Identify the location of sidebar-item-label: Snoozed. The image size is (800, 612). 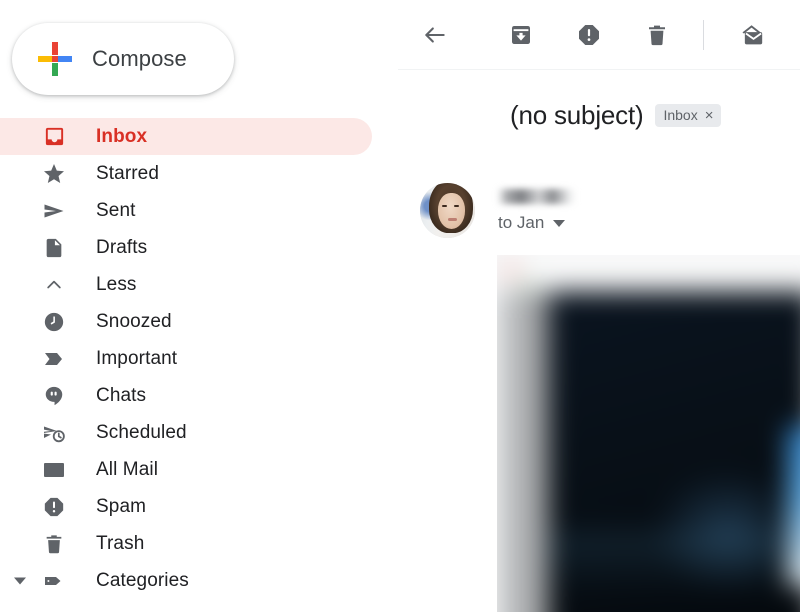
(134, 321).